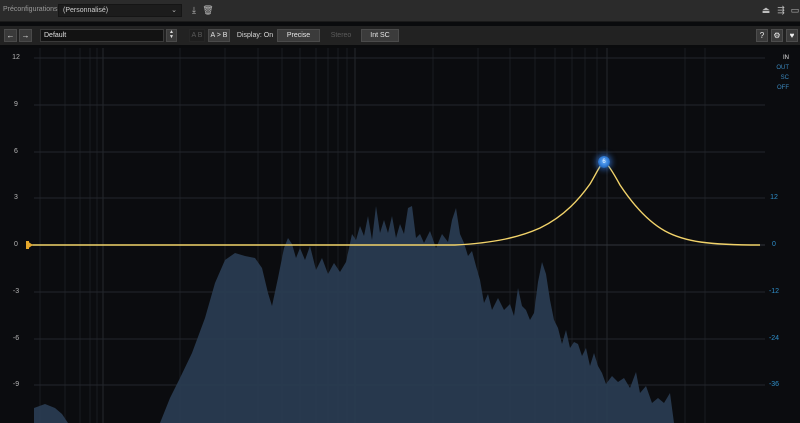 The width and height of the screenshot is (800, 423). What do you see at coordinates (782, 68) in the screenshot?
I see `legend-out: OUT` at bounding box center [782, 68].